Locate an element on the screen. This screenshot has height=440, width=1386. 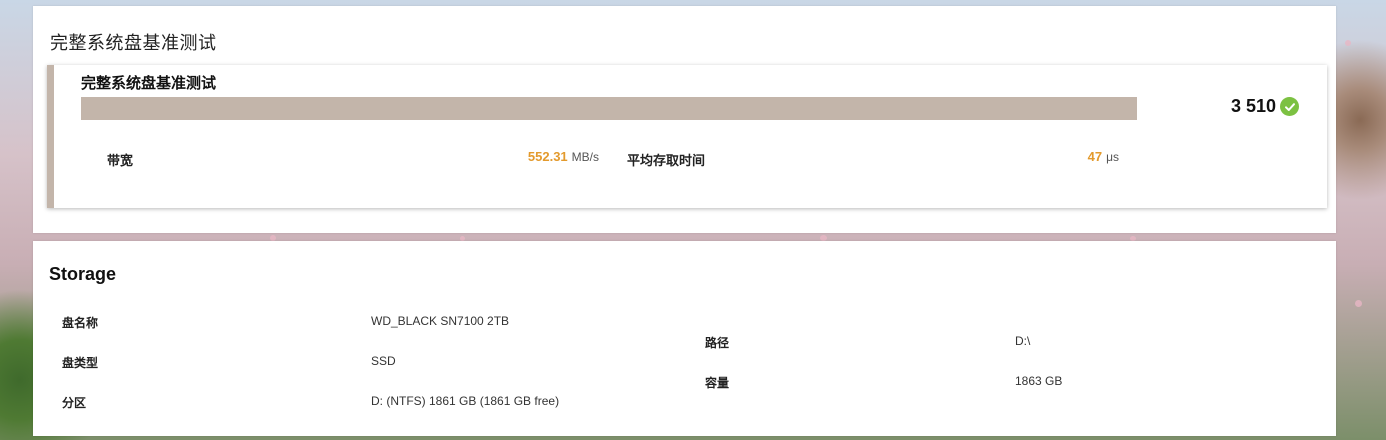
score-progress-bar is located at coordinates (609, 108).